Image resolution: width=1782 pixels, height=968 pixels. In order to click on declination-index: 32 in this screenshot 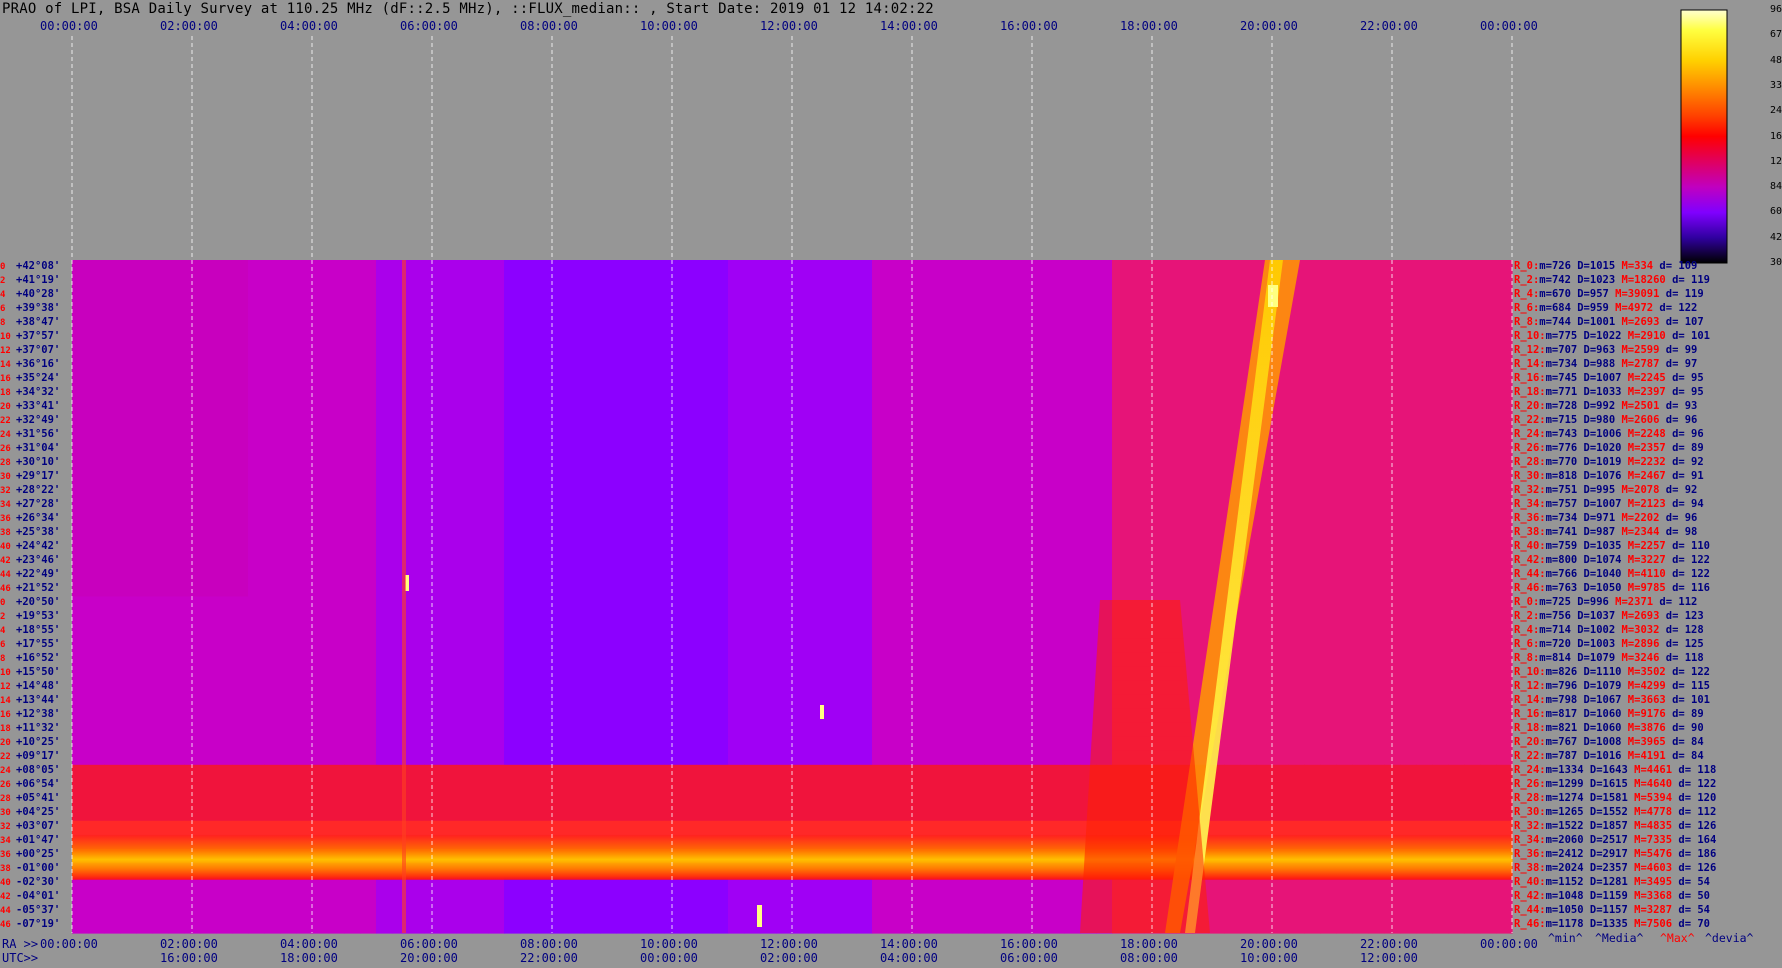, I will do `click(5, 827)`.